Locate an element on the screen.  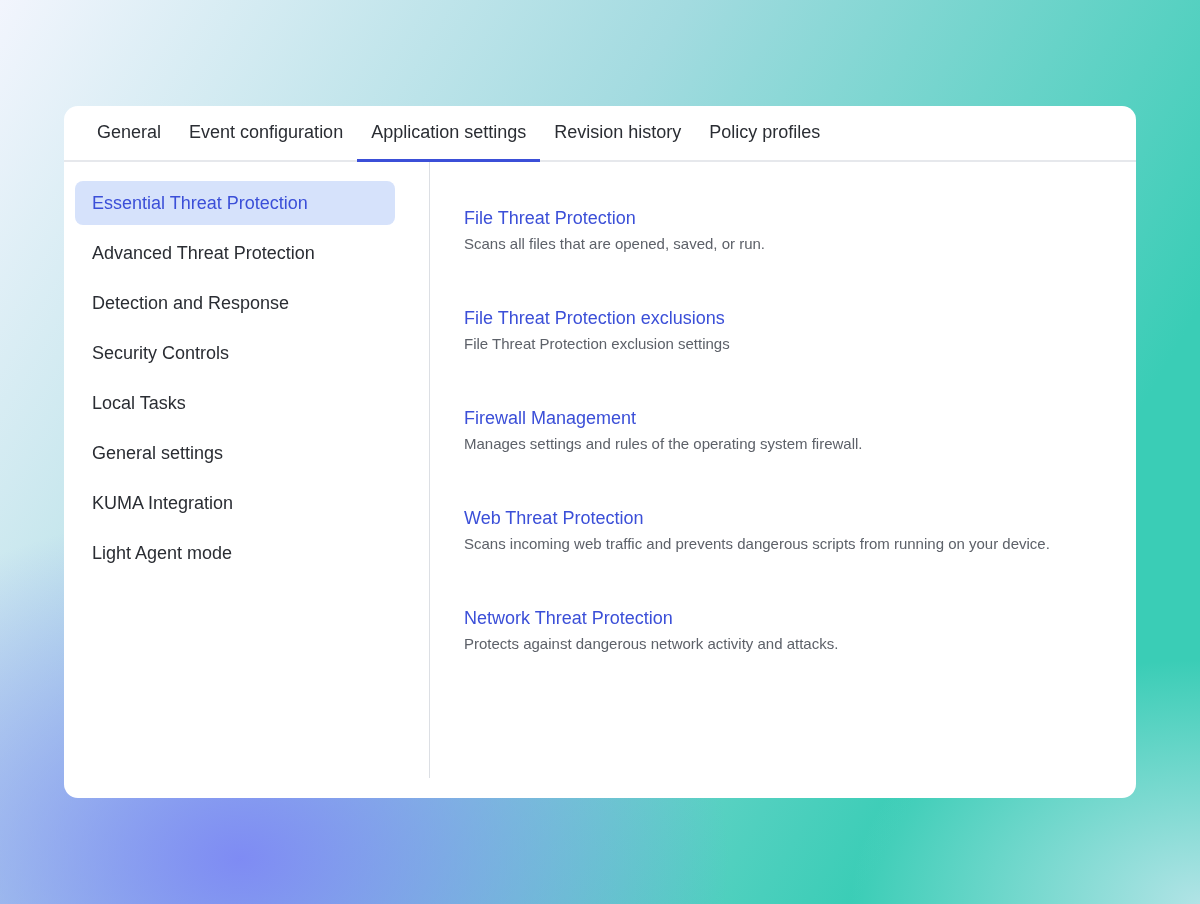
sidebar-item: Security Controls is located at coordinates (235, 353).